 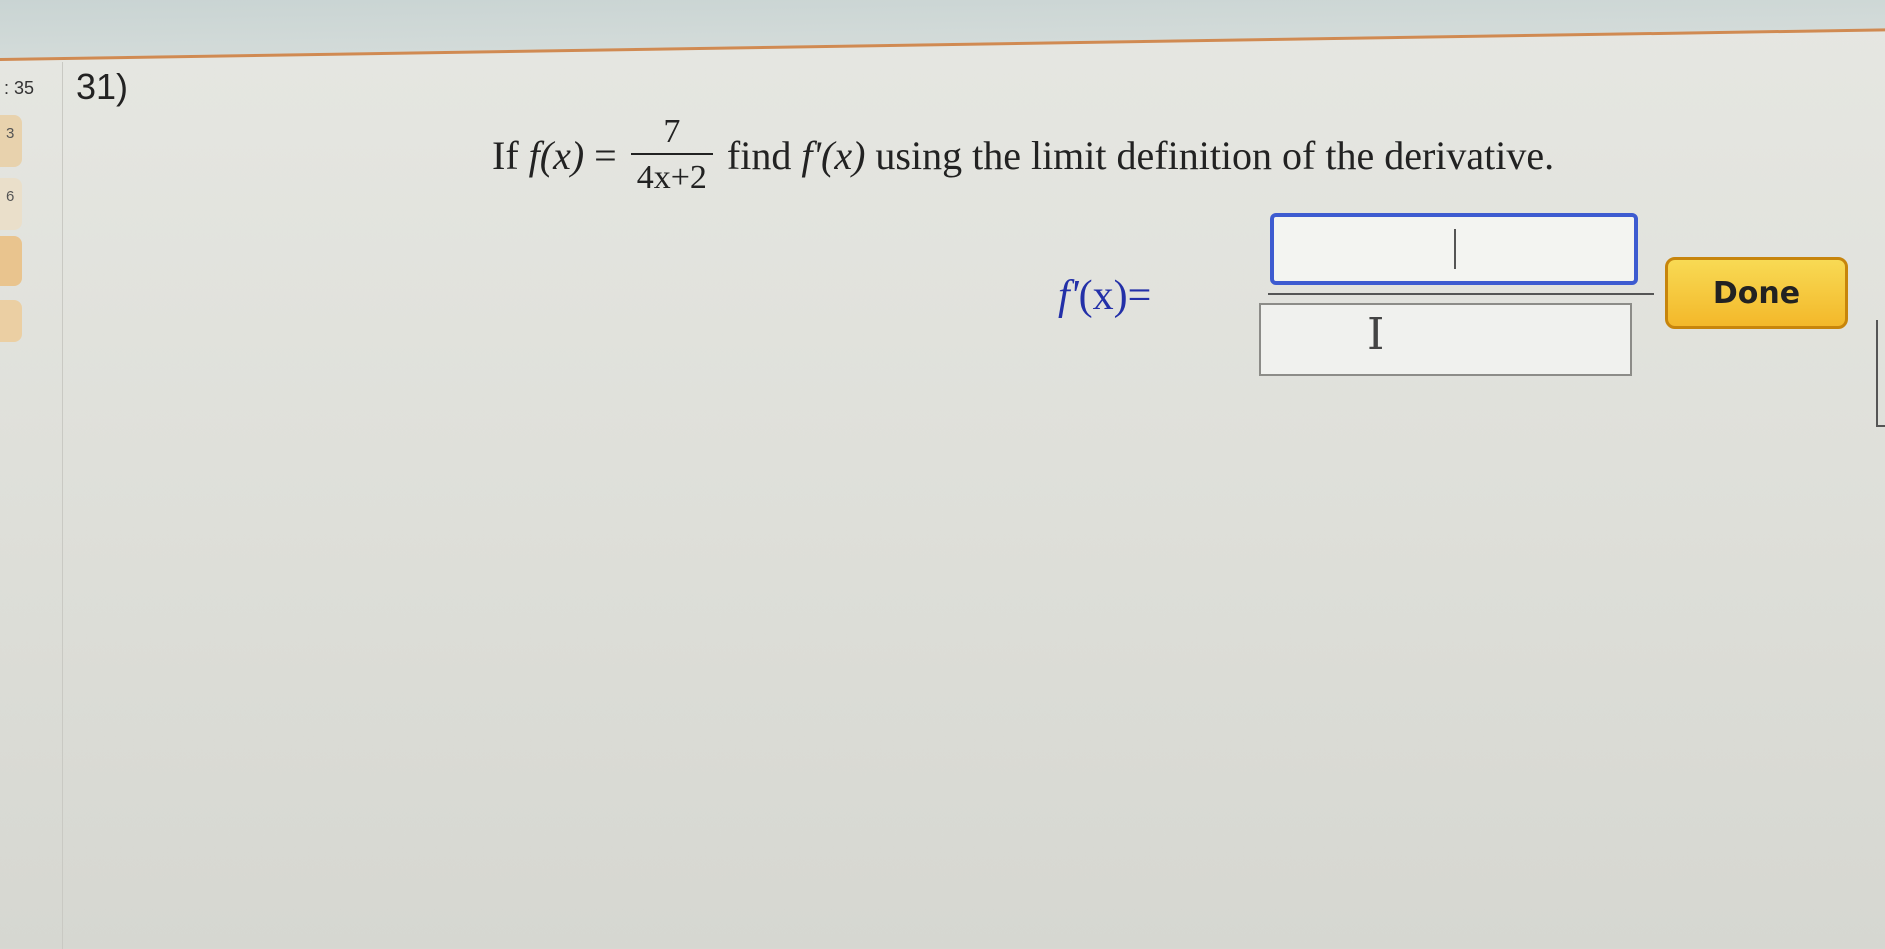 I want to click on done-button: Done, so click(x=1756, y=293).